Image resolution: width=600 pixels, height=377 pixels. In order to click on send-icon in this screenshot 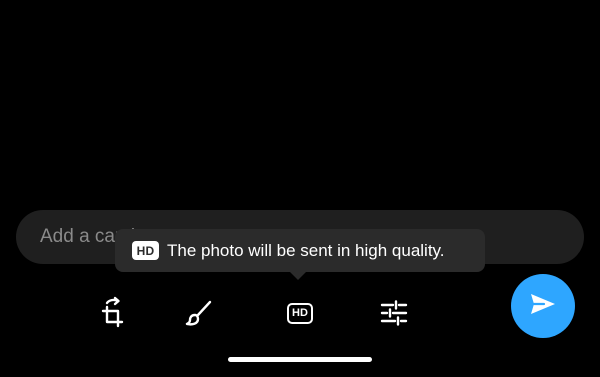, I will do `click(543, 306)`.